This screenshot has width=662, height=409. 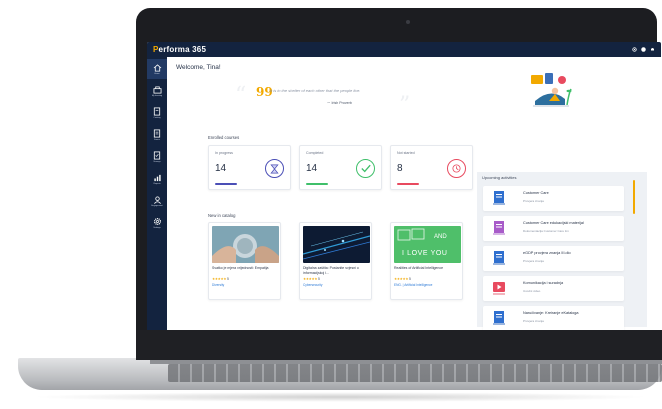 What do you see at coordinates (543, 283) in the screenshot?
I see `activity-title: Komunikacija i suradnja` at bounding box center [543, 283].